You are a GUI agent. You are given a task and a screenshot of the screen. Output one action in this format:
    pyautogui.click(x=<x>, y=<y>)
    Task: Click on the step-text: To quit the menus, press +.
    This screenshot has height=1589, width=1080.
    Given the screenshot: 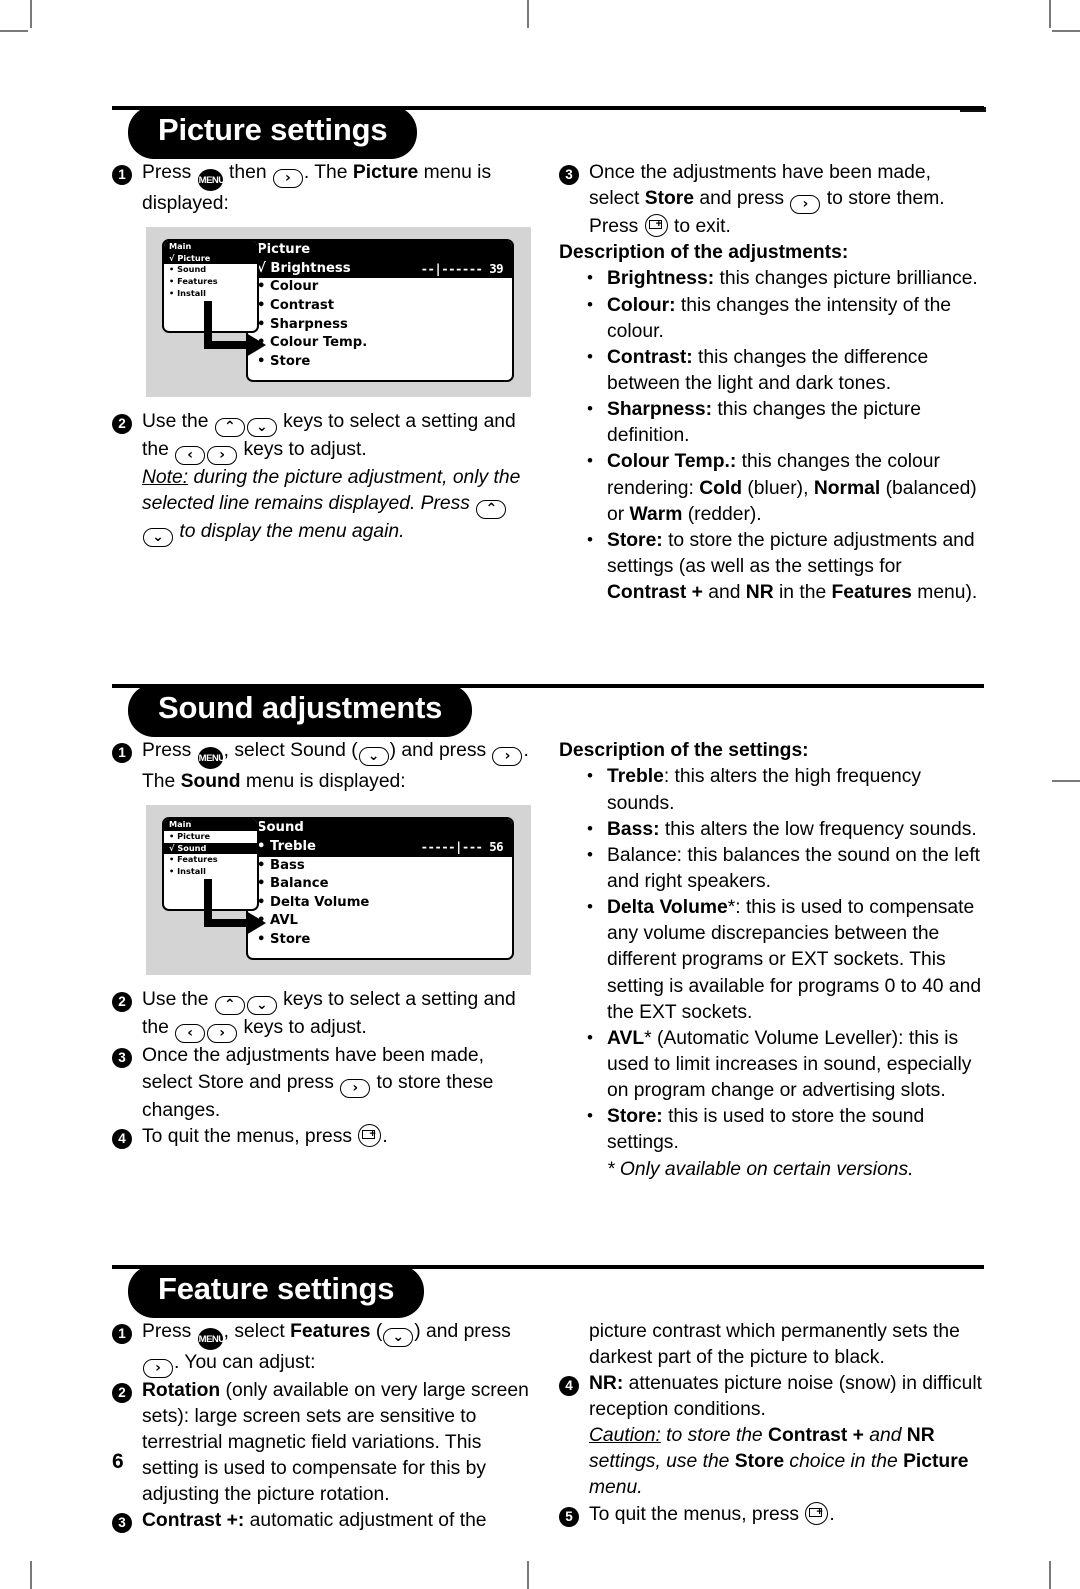 What is the action you would take?
    pyautogui.click(x=339, y=1136)
    